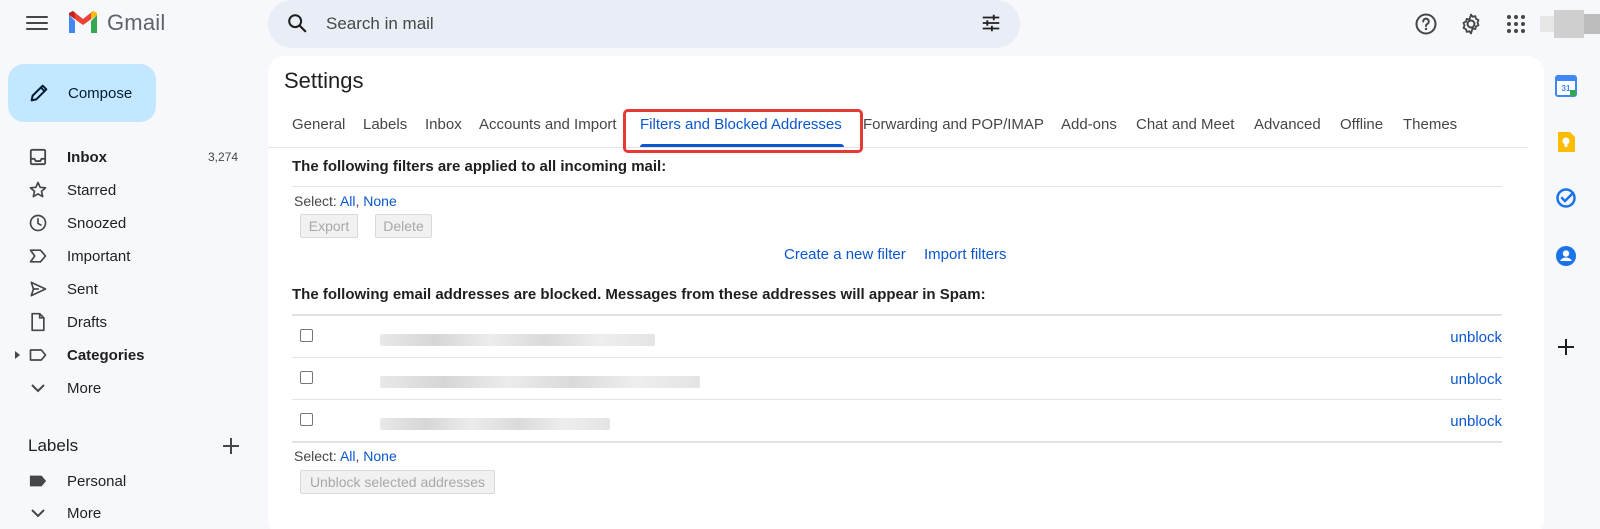  What do you see at coordinates (1471, 24) in the screenshot?
I see `settings-gear-icon` at bounding box center [1471, 24].